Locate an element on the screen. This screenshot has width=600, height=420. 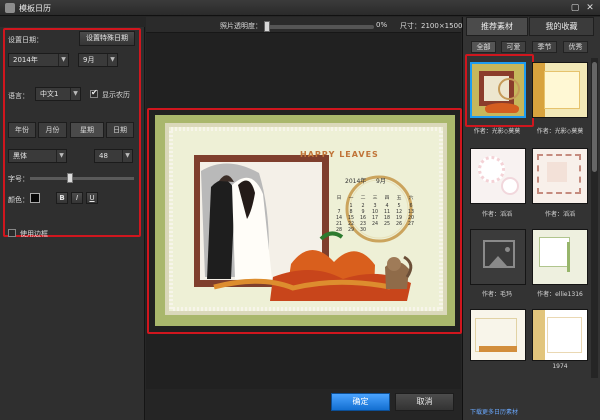
language-select: 中文1 ▼ is located at coordinates (58, 94).